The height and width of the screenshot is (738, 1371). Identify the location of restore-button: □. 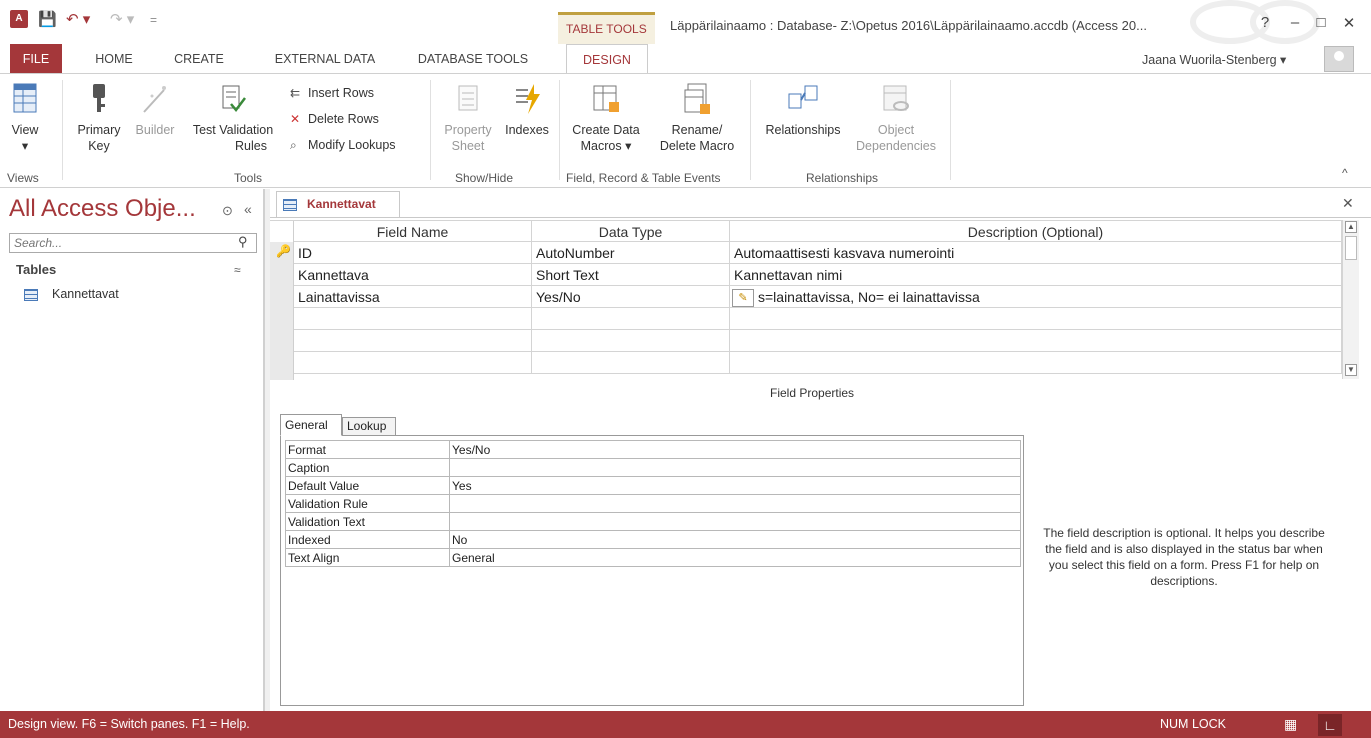
(1321, 22).